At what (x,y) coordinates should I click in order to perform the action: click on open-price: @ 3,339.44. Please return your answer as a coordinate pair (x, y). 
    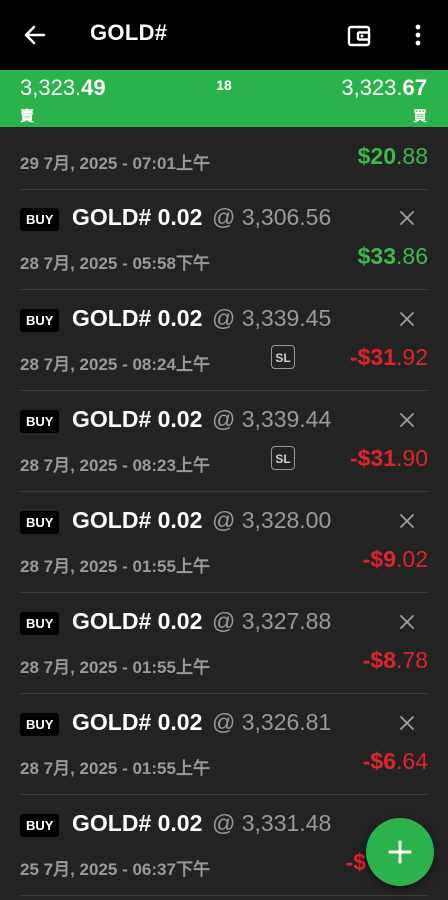
    Looking at the image, I should click on (272, 419).